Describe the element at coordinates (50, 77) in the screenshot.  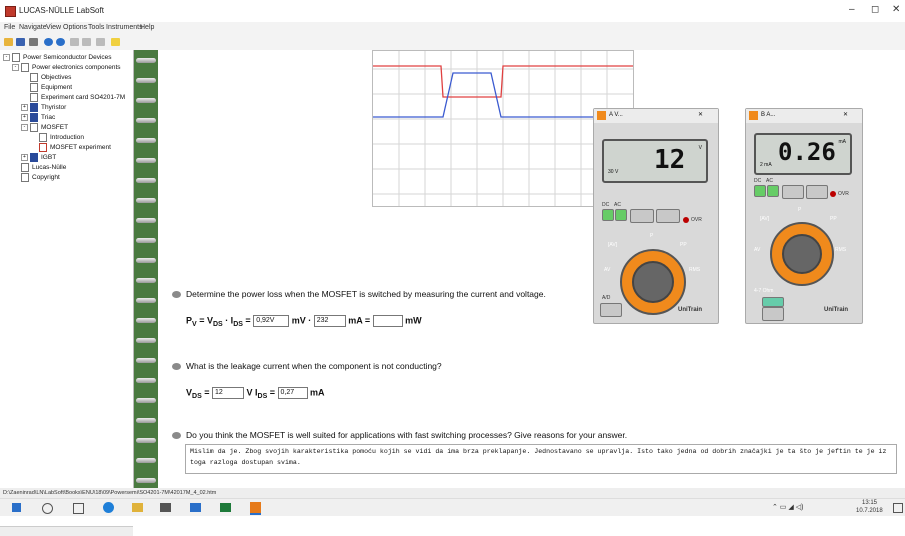
I see `tree-item-objectives: Objectives` at that location.